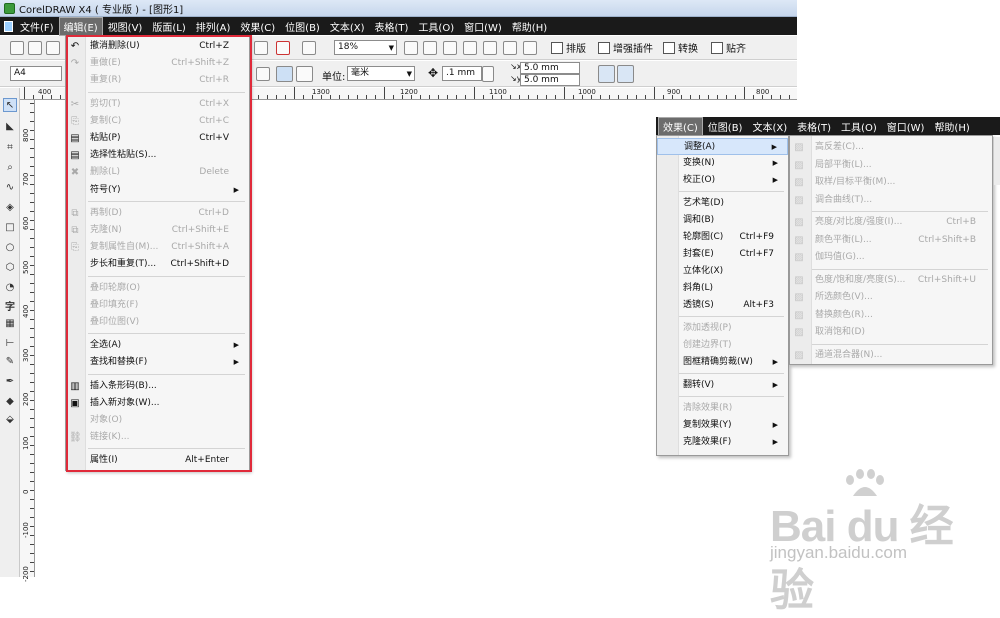 This screenshot has height=618, width=1000. Describe the element at coordinates (529, 26) in the screenshot. I see `menu-11: 帮助(H)` at that location.